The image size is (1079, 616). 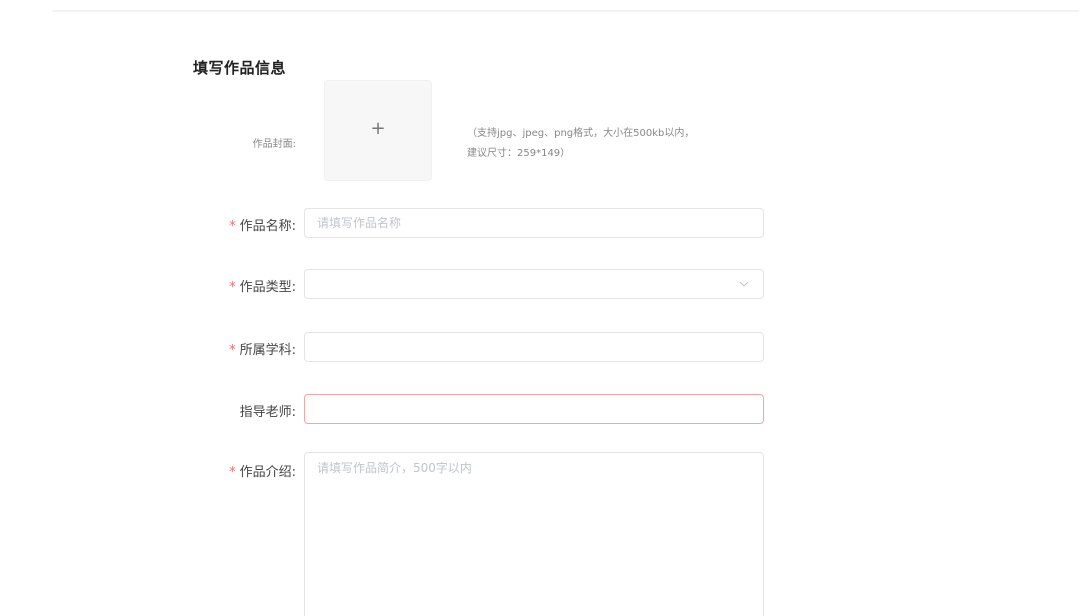 What do you see at coordinates (534, 347) in the screenshot?
I see `subject-input` at bounding box center [534, 347].